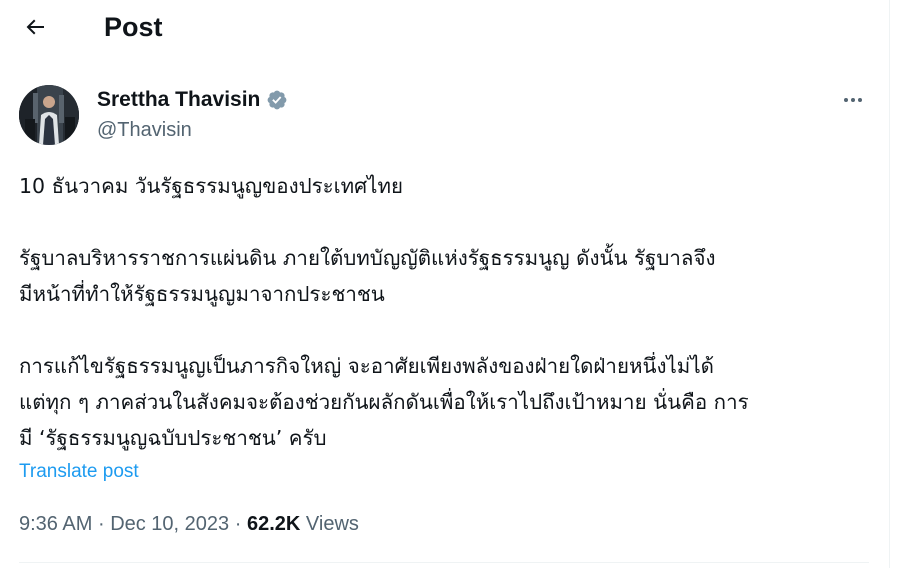 This screenshot has width=917, height=568. What do you see at coordinates (173, 438) in the screenshot?
I see `post-line: มี ‘รัฐธรรมนูญฉบับประชาชน’ ครับ` at bounding box center [173, 438].